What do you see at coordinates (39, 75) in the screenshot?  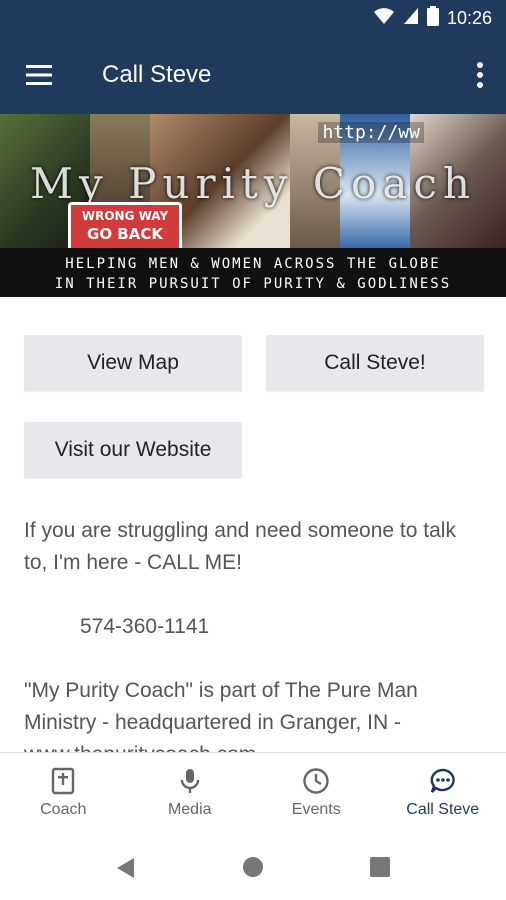 I see `hamburger-menu-icon` at bounding box center [39, 75].